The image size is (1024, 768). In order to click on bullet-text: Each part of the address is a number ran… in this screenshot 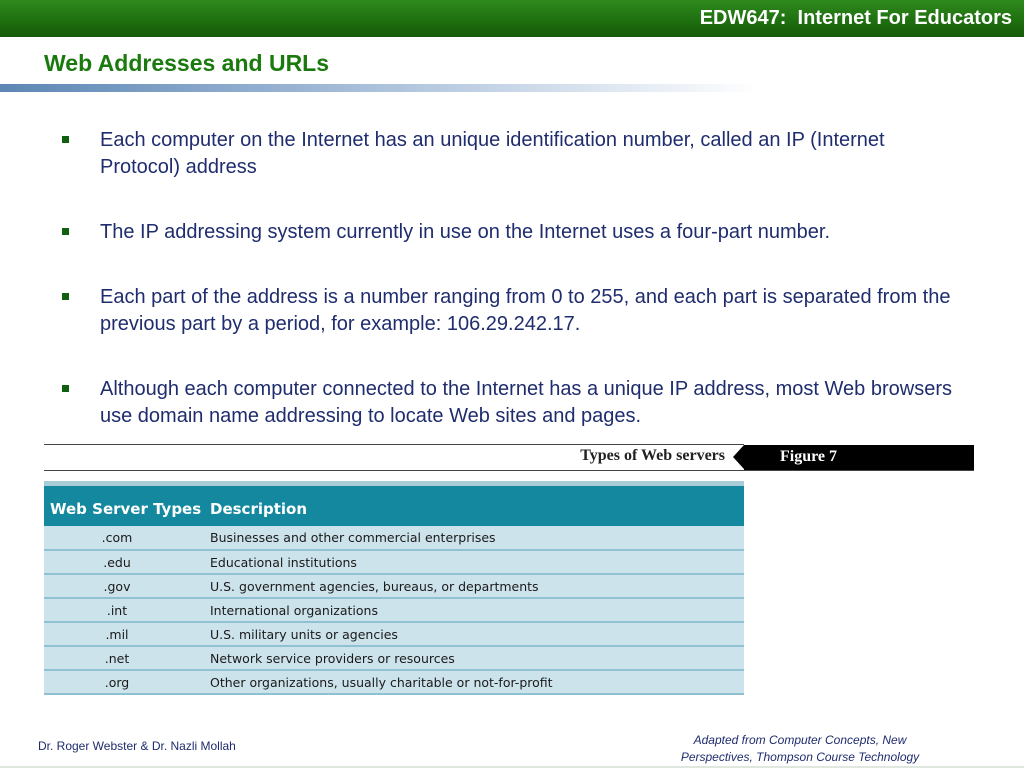, I will do `click(525, 310)`.